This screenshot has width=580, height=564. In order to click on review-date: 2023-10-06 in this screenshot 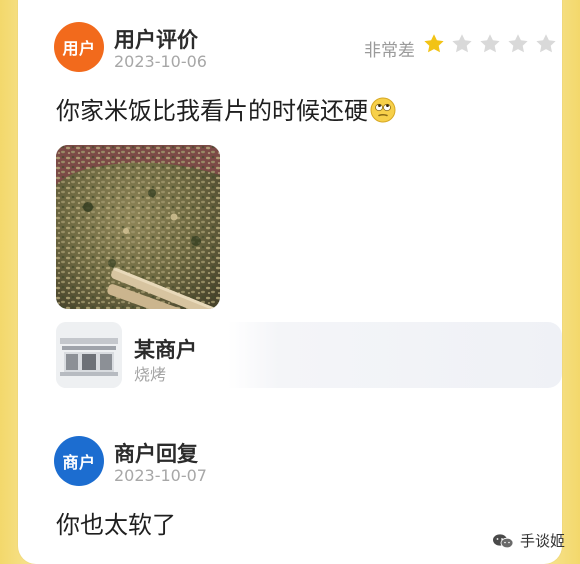, I will do `click(160, 61)`.